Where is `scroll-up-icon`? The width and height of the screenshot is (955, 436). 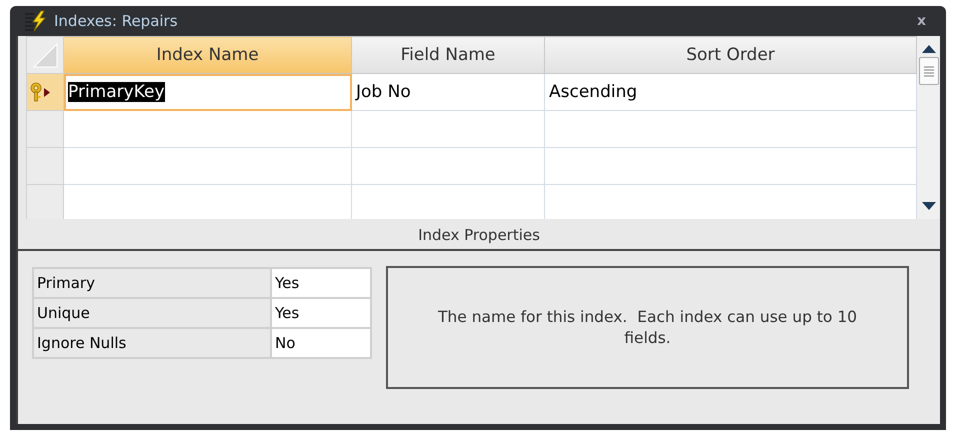 scroll-up-icon is located at coordinates (929, 48).